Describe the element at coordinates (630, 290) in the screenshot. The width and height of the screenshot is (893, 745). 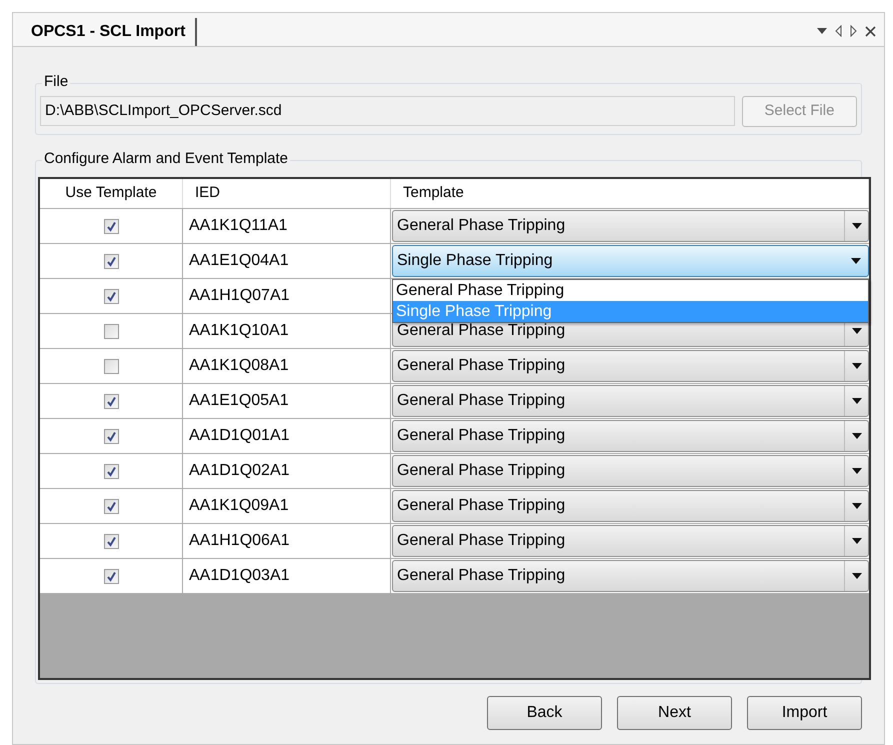
I see `dropdown-option: General Phase Tripping` at that location.